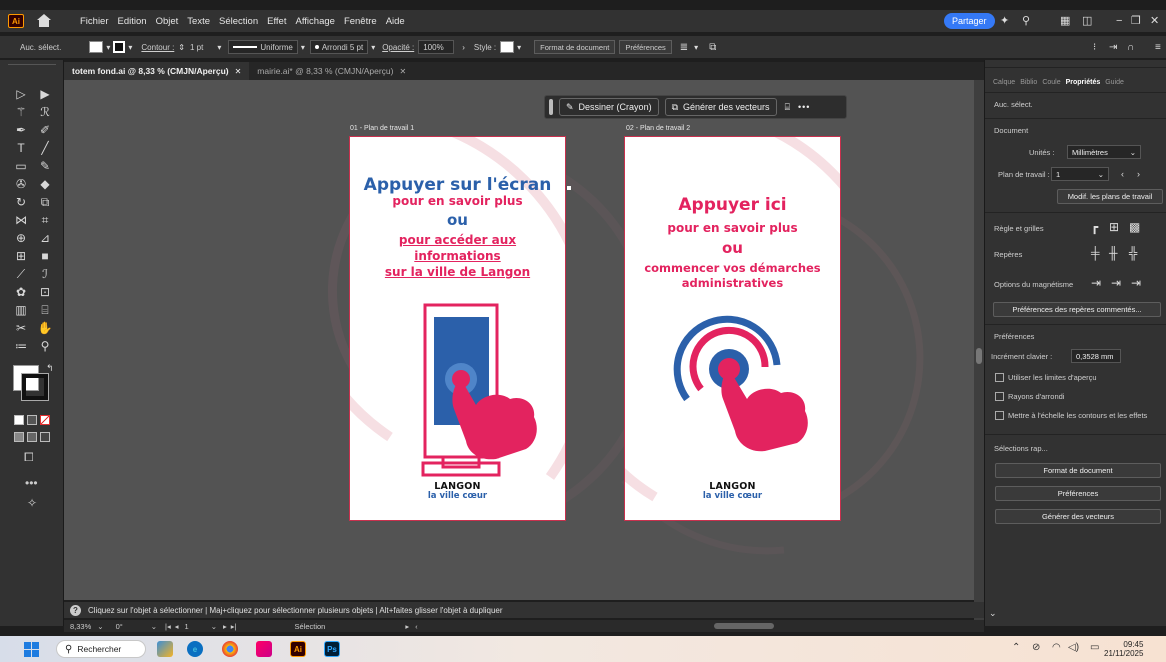  What do you see at coordinates (101, 649) in the screenshot?
I see `taskbar-search: ⚲ Rechercher` at bounding box center [101, 649].